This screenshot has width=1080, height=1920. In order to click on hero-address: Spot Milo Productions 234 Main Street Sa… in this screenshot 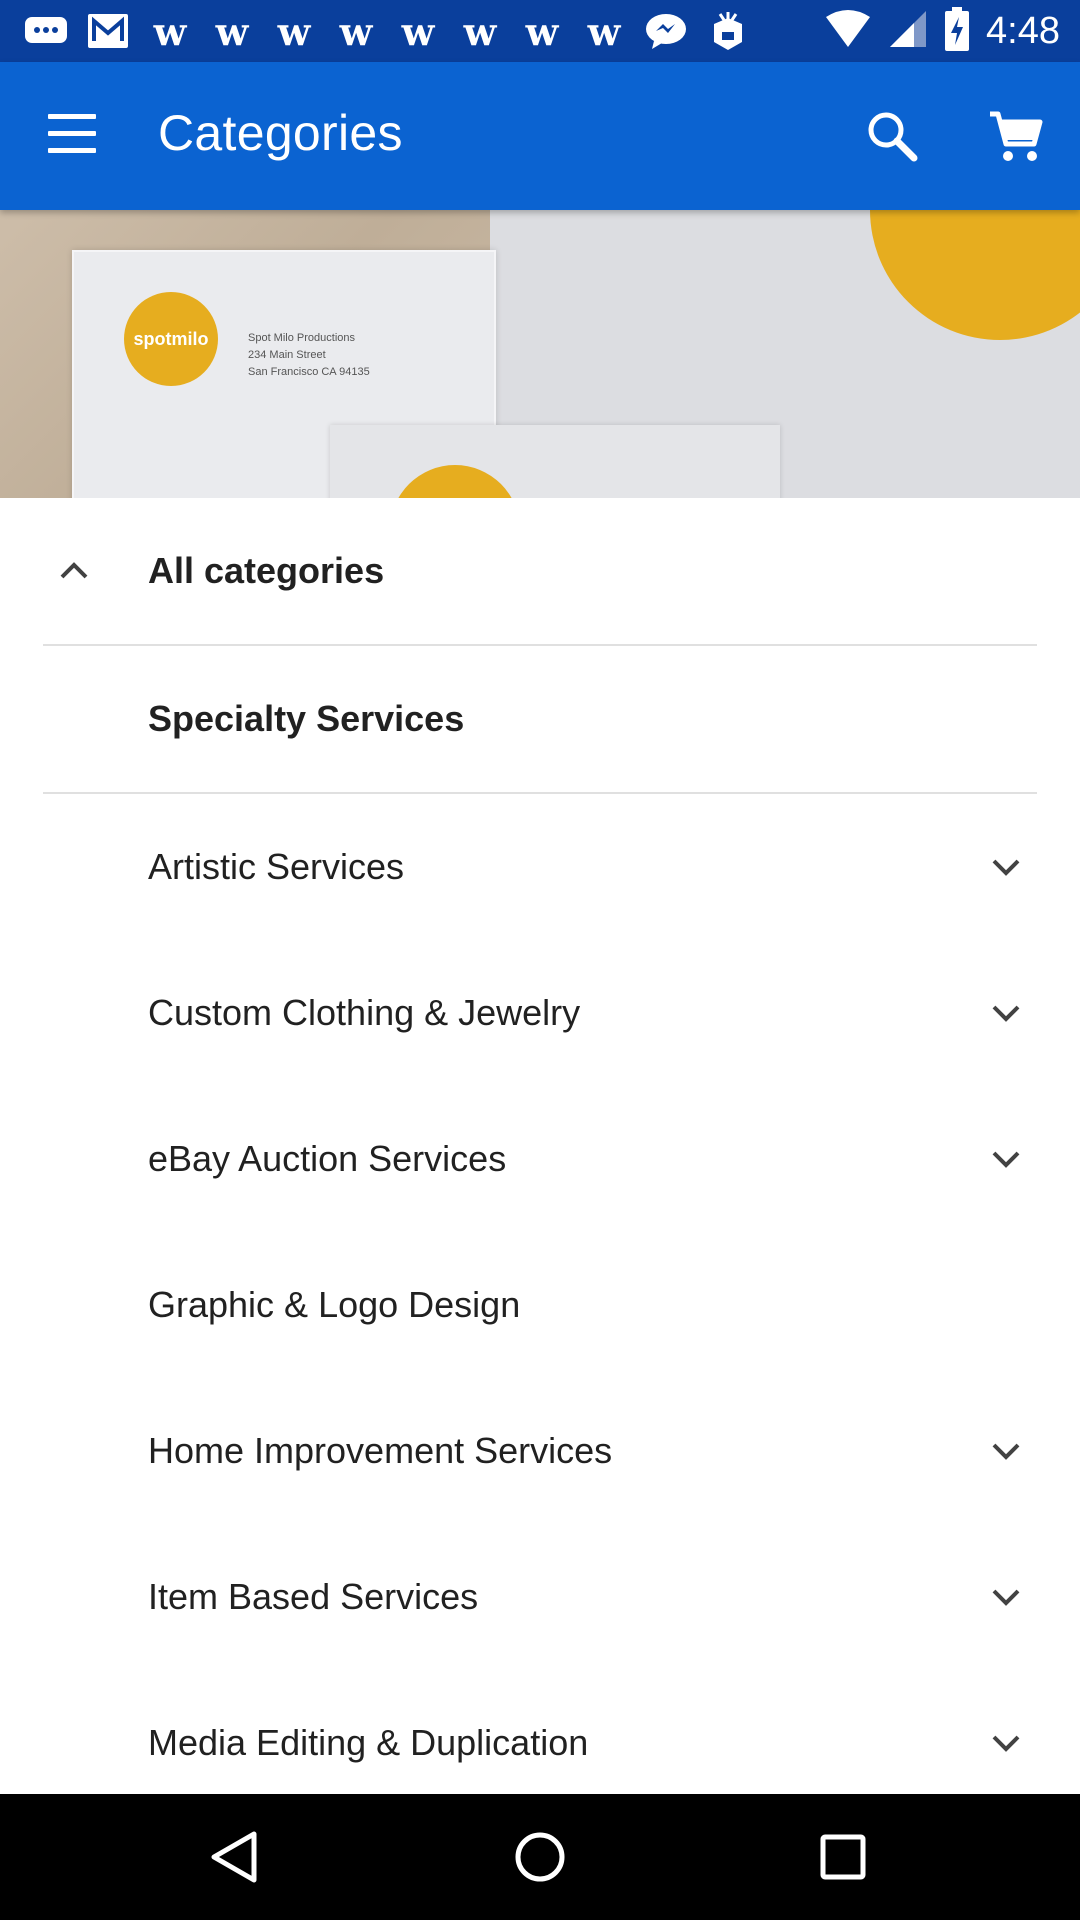, I will do `click(309, 355)`.